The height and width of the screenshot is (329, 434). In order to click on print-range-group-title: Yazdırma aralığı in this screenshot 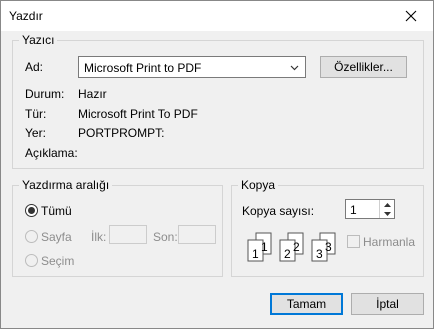, I will do `click(66, 185)`.